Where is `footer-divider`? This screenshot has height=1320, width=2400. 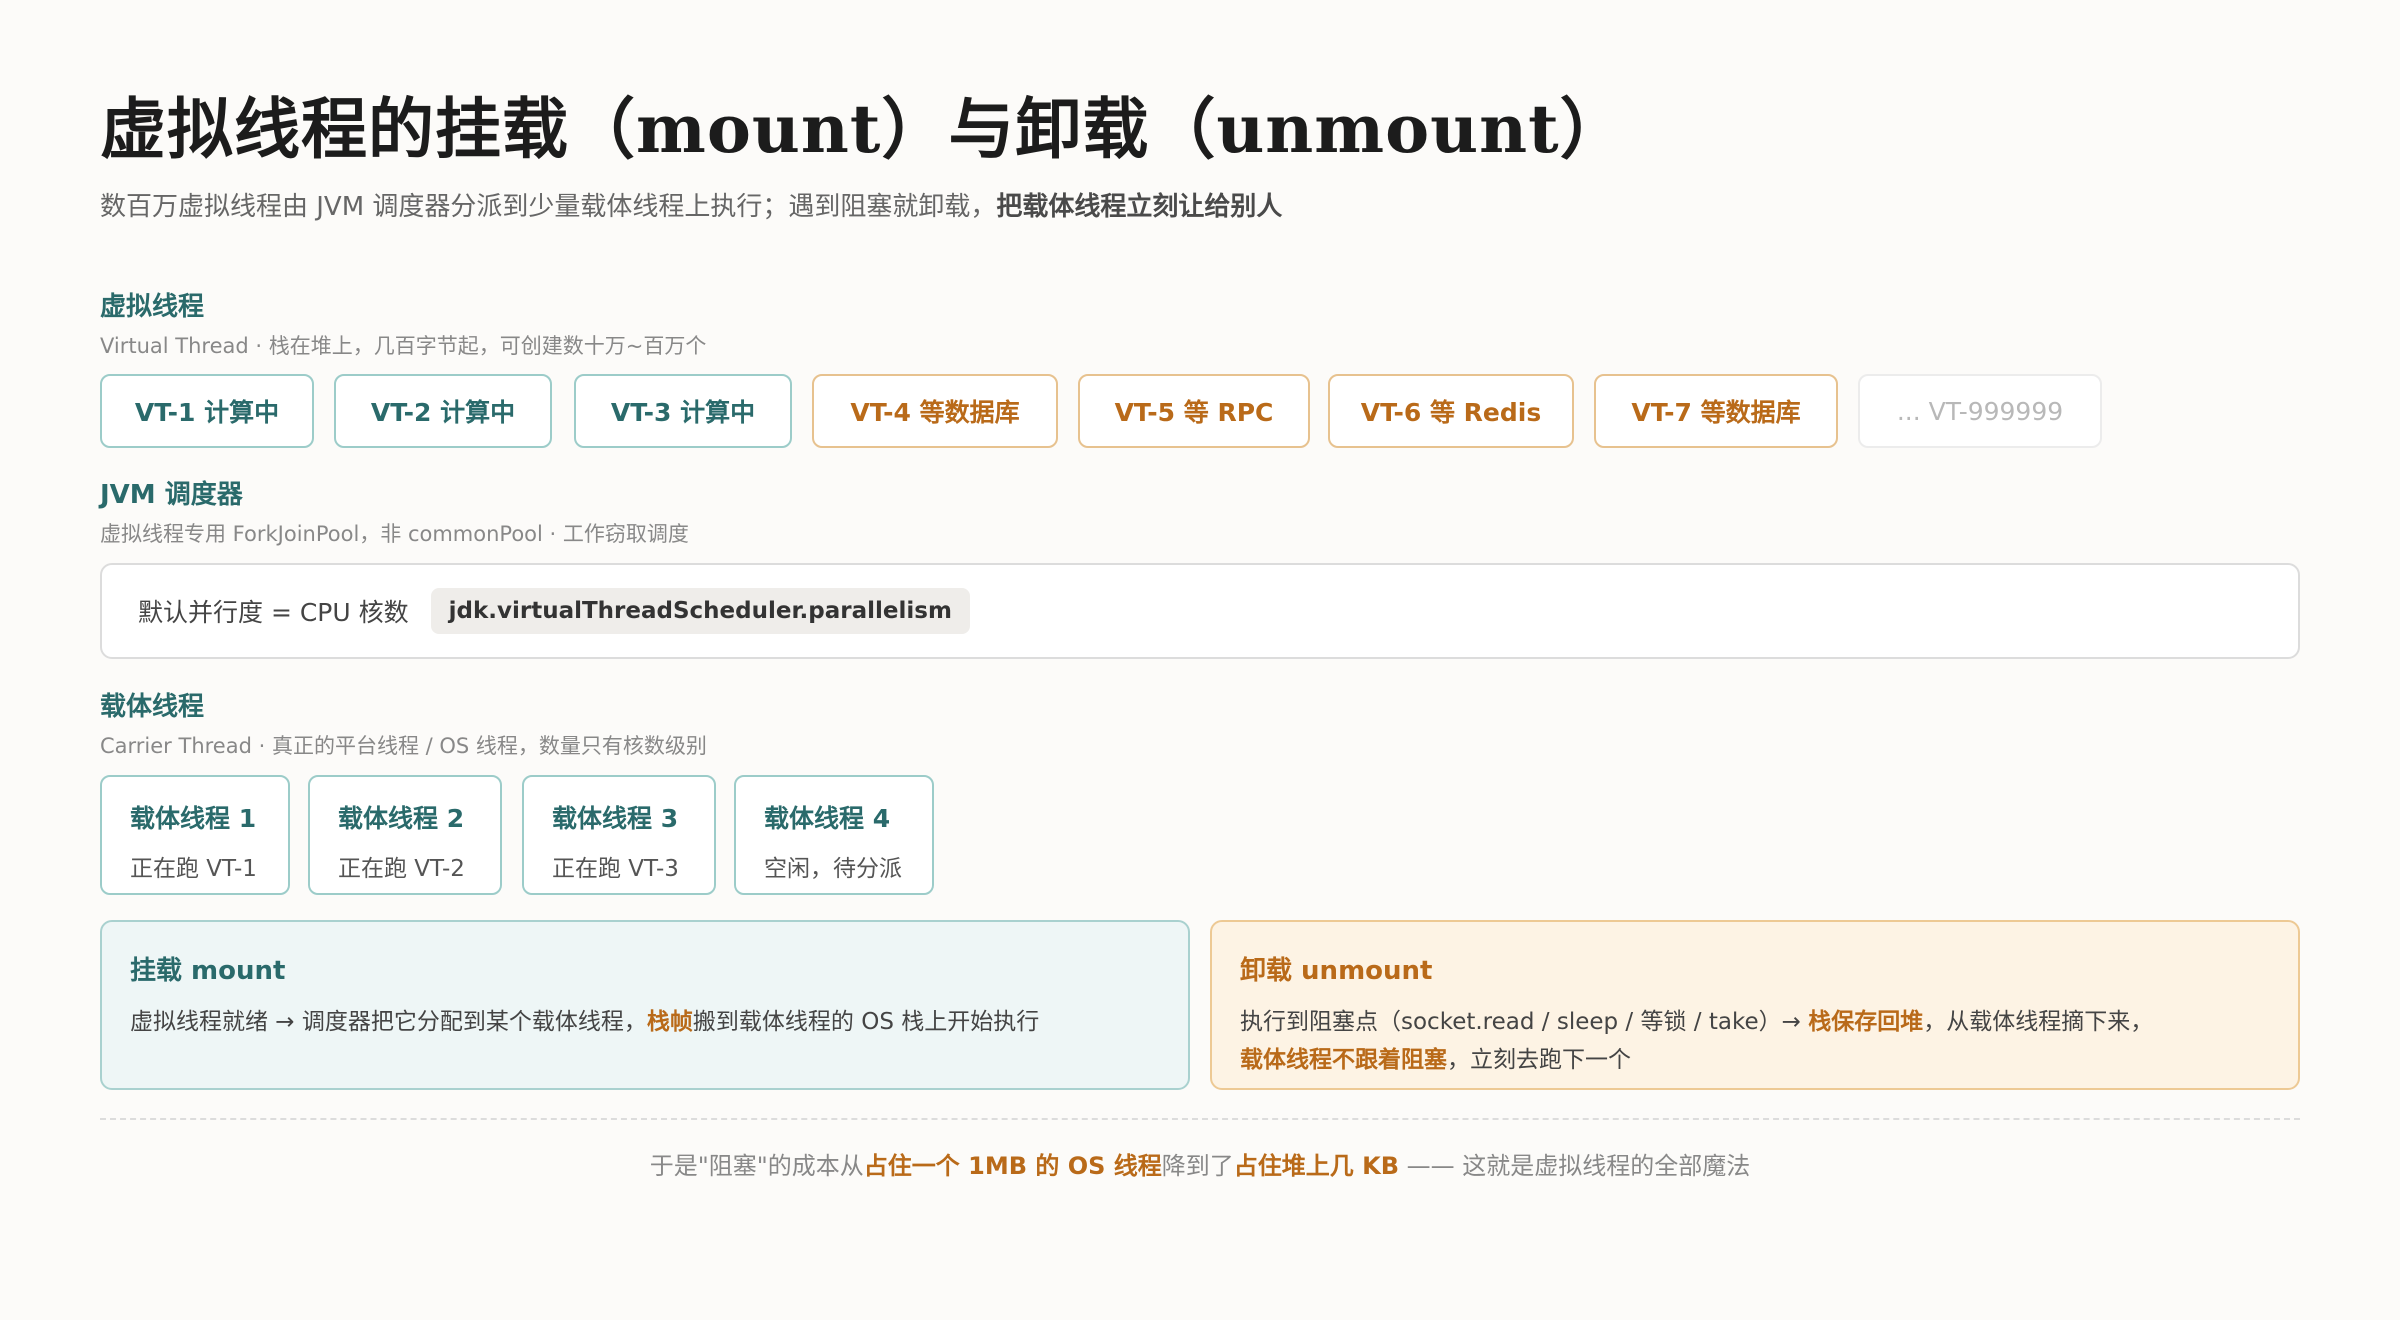 footer-divider is located at coordinates (1200, 1119).